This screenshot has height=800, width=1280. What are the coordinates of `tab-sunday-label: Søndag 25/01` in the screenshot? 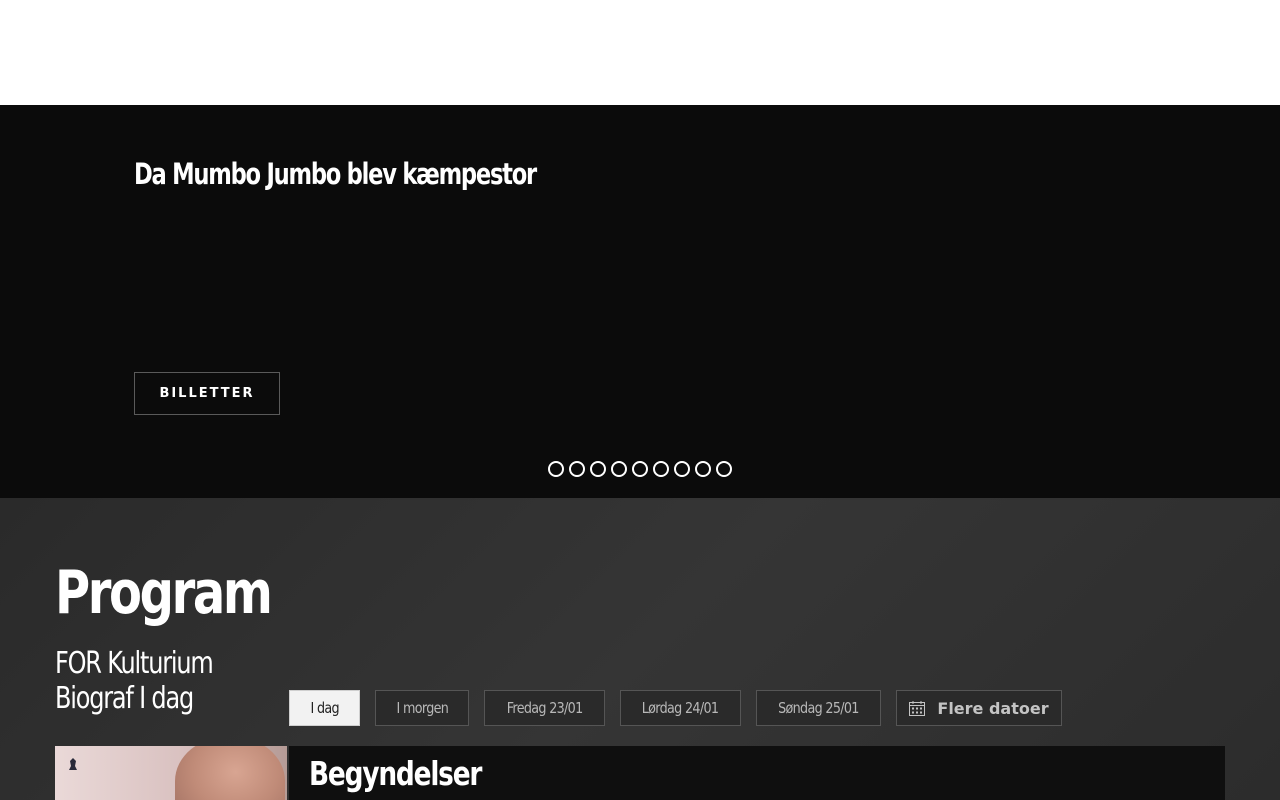 It's located at (818, 708).